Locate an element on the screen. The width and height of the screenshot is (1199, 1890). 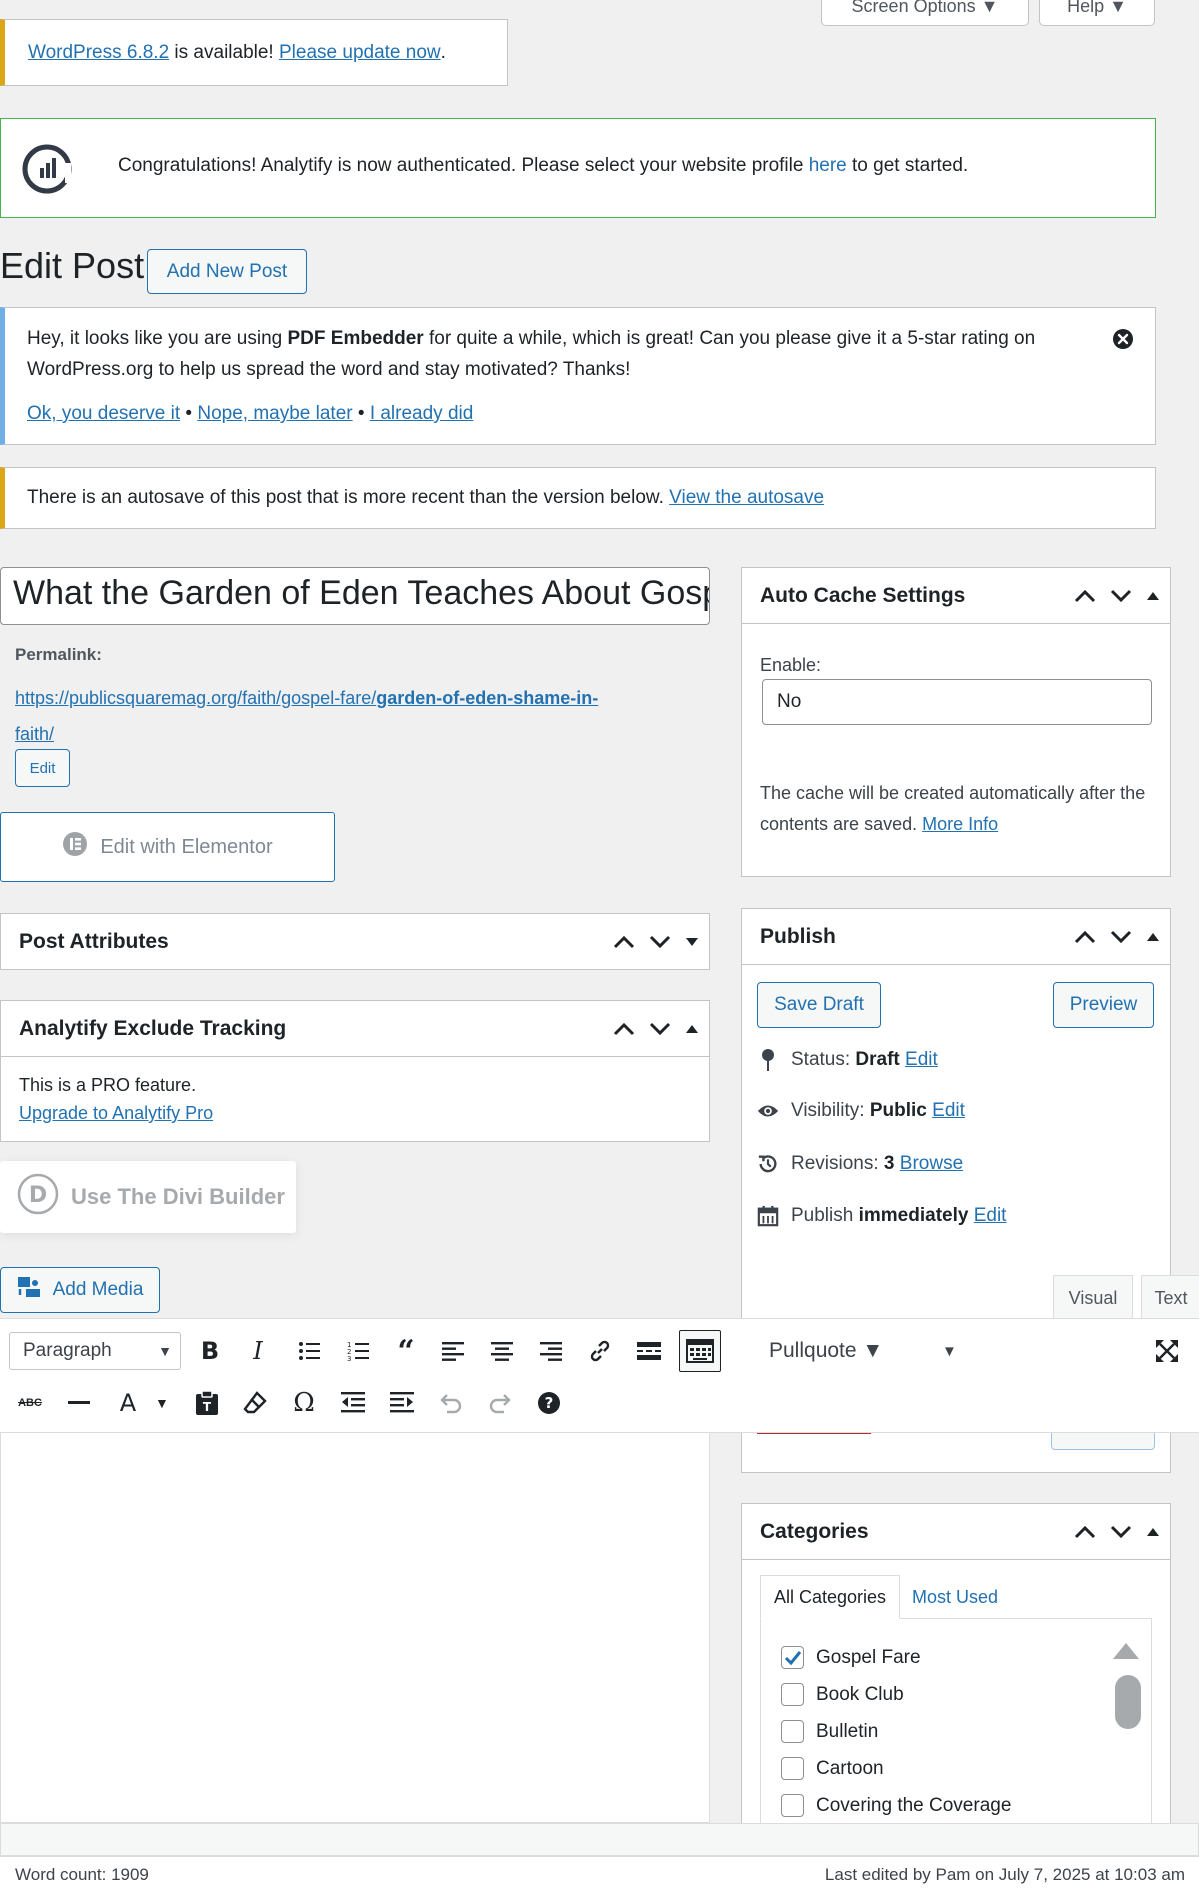
extra-dropdown-icon: ▼ is located at coordinates (949, 1351).